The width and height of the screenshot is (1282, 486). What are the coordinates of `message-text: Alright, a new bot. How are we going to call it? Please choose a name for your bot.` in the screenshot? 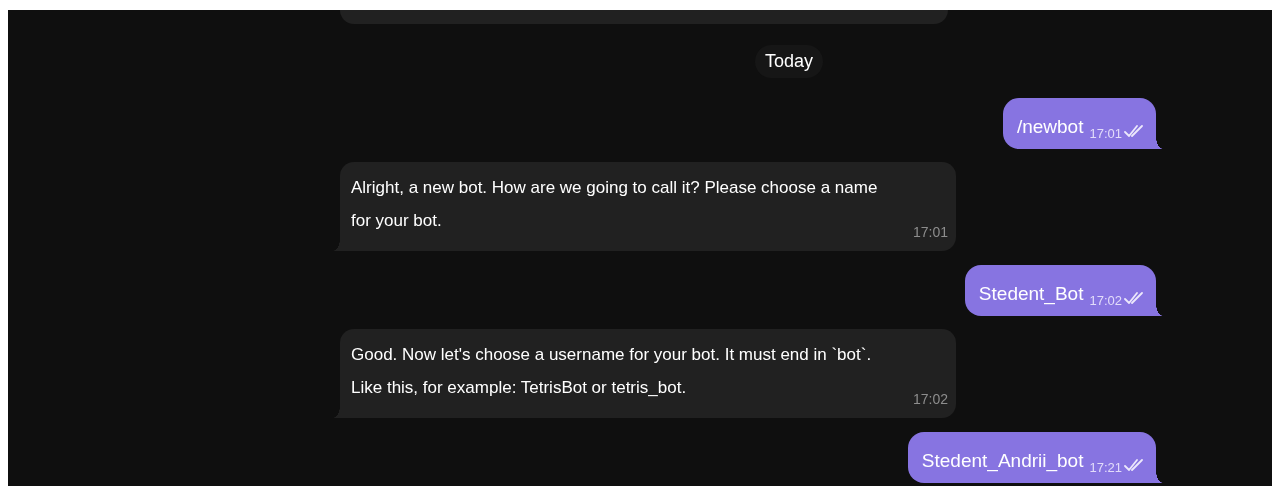 It's located at (615, 204).